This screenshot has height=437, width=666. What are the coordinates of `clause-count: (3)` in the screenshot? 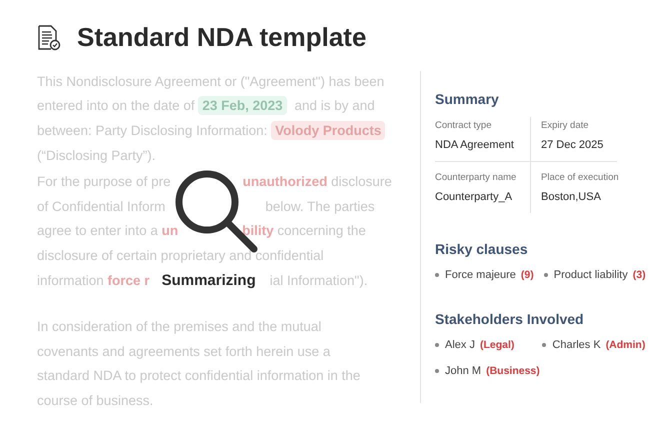 It's located at (639, 275).